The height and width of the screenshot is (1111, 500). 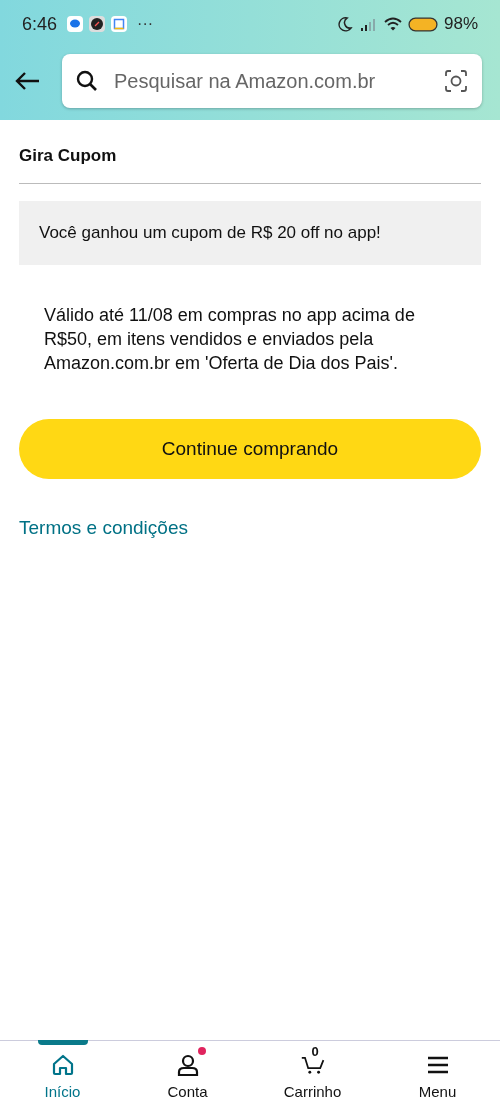 I want to click on cart-count: 0, so click(x=315, y=1051).